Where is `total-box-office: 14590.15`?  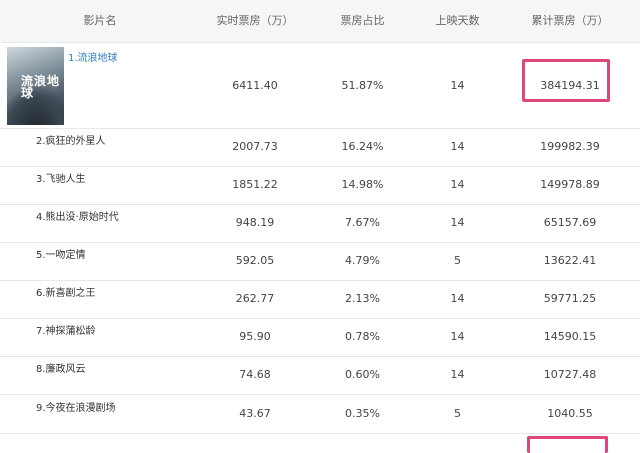 total-box-office: 14590.15 is located at coordinates (570, 336).